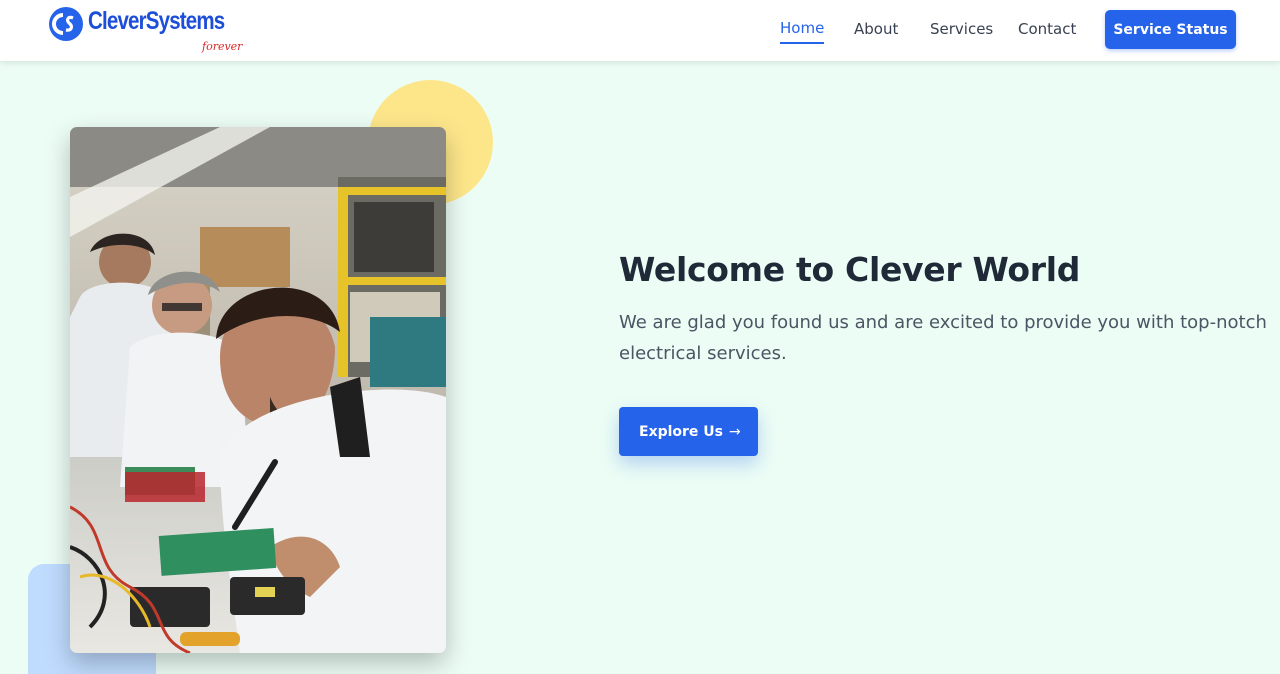  What do you see at coordinates (802, 31) in the screenshot?
I see `nav-link-home: Home` at bounding box center [802, 31].